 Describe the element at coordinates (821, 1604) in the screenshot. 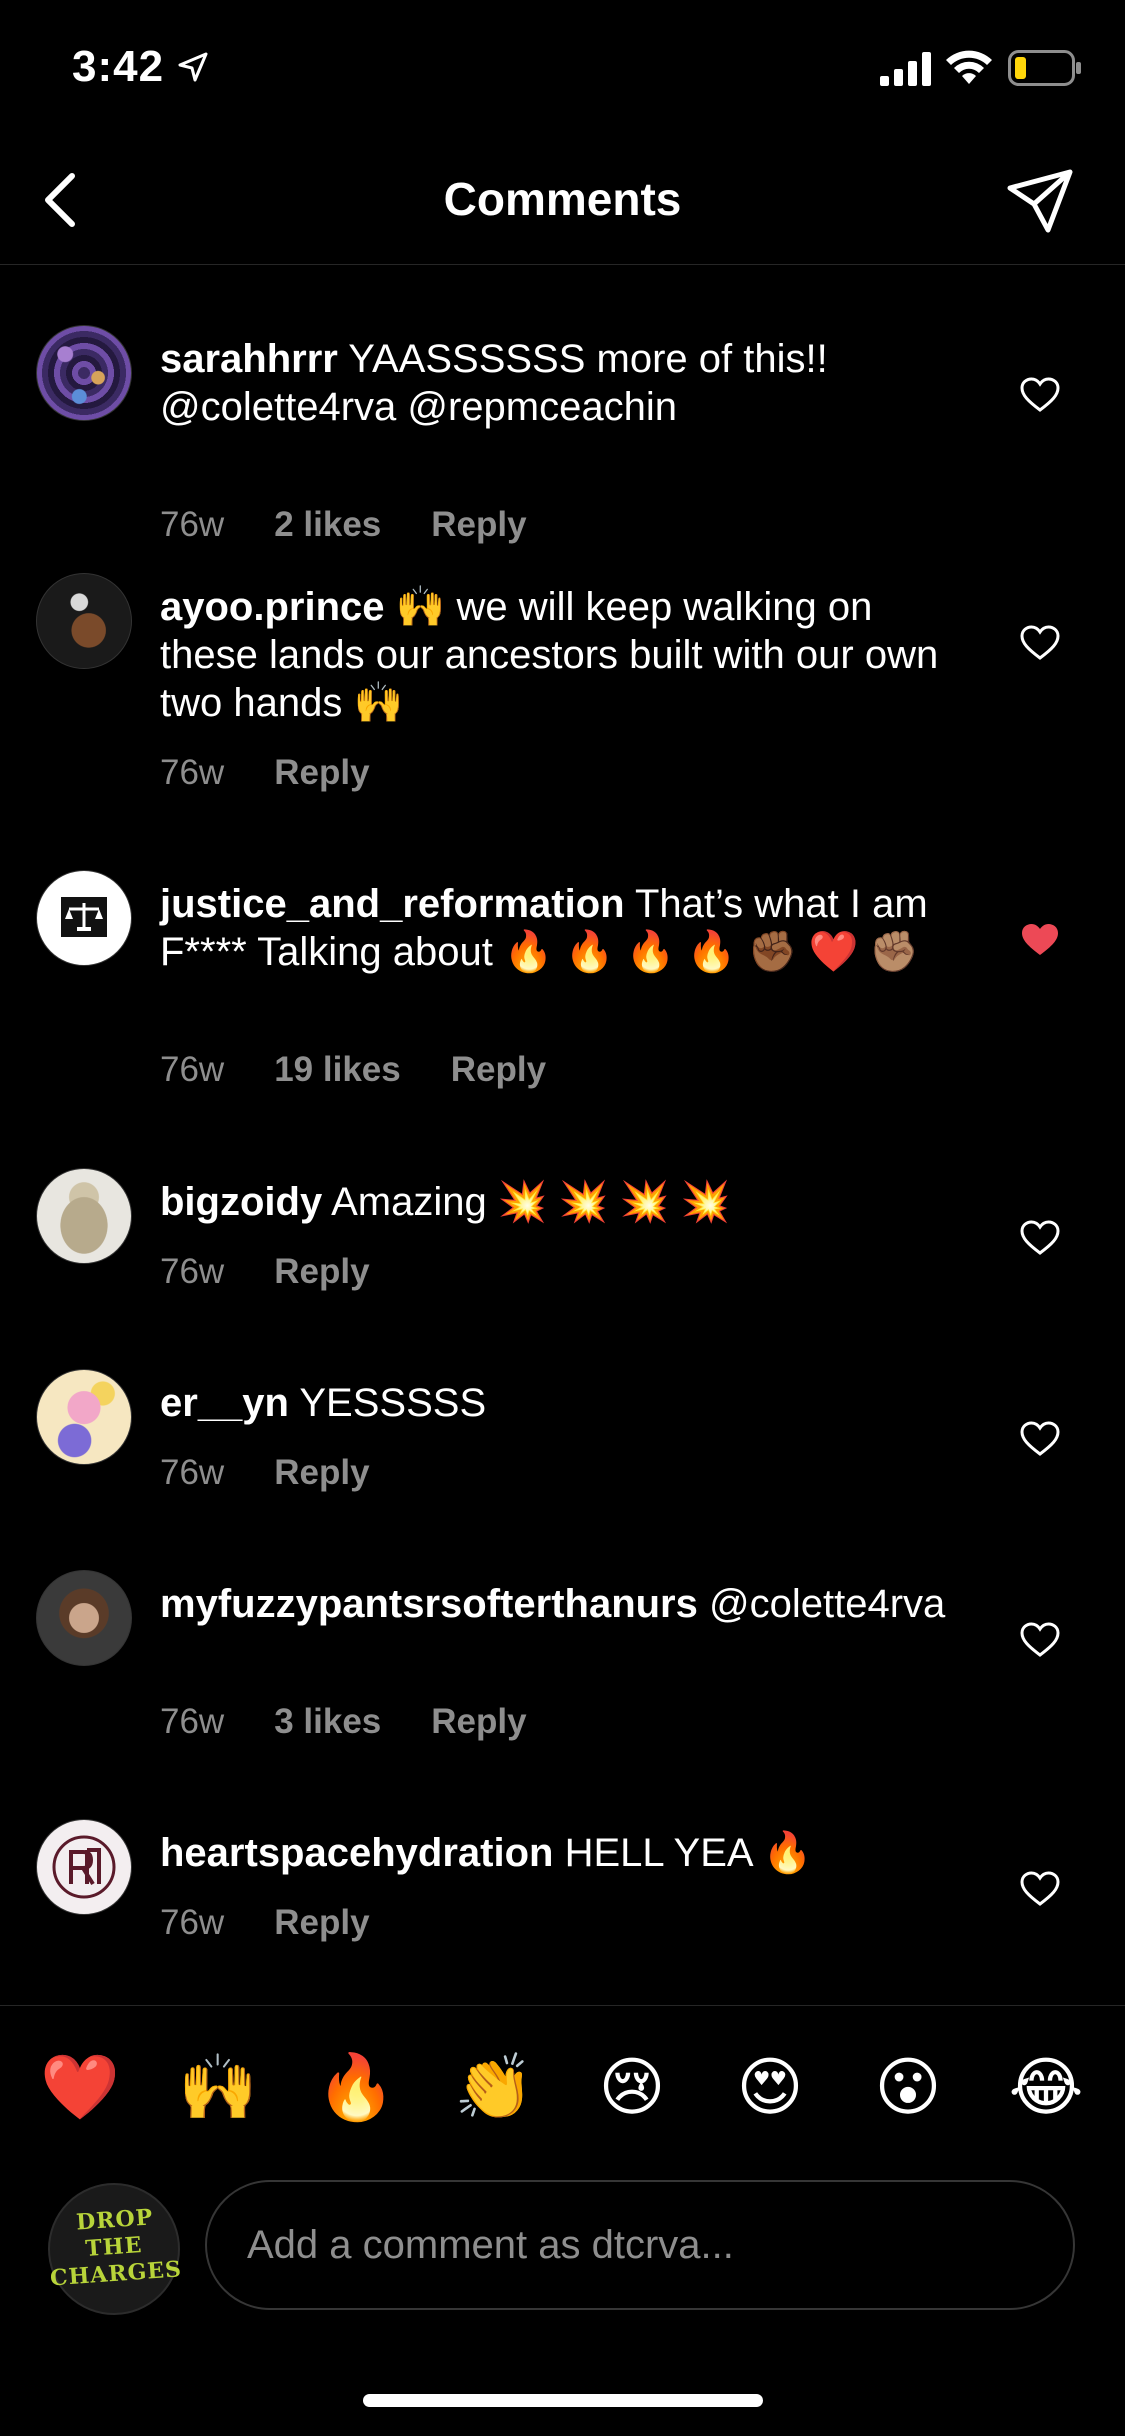

I see `comment-text: @colette4rva` at that location.